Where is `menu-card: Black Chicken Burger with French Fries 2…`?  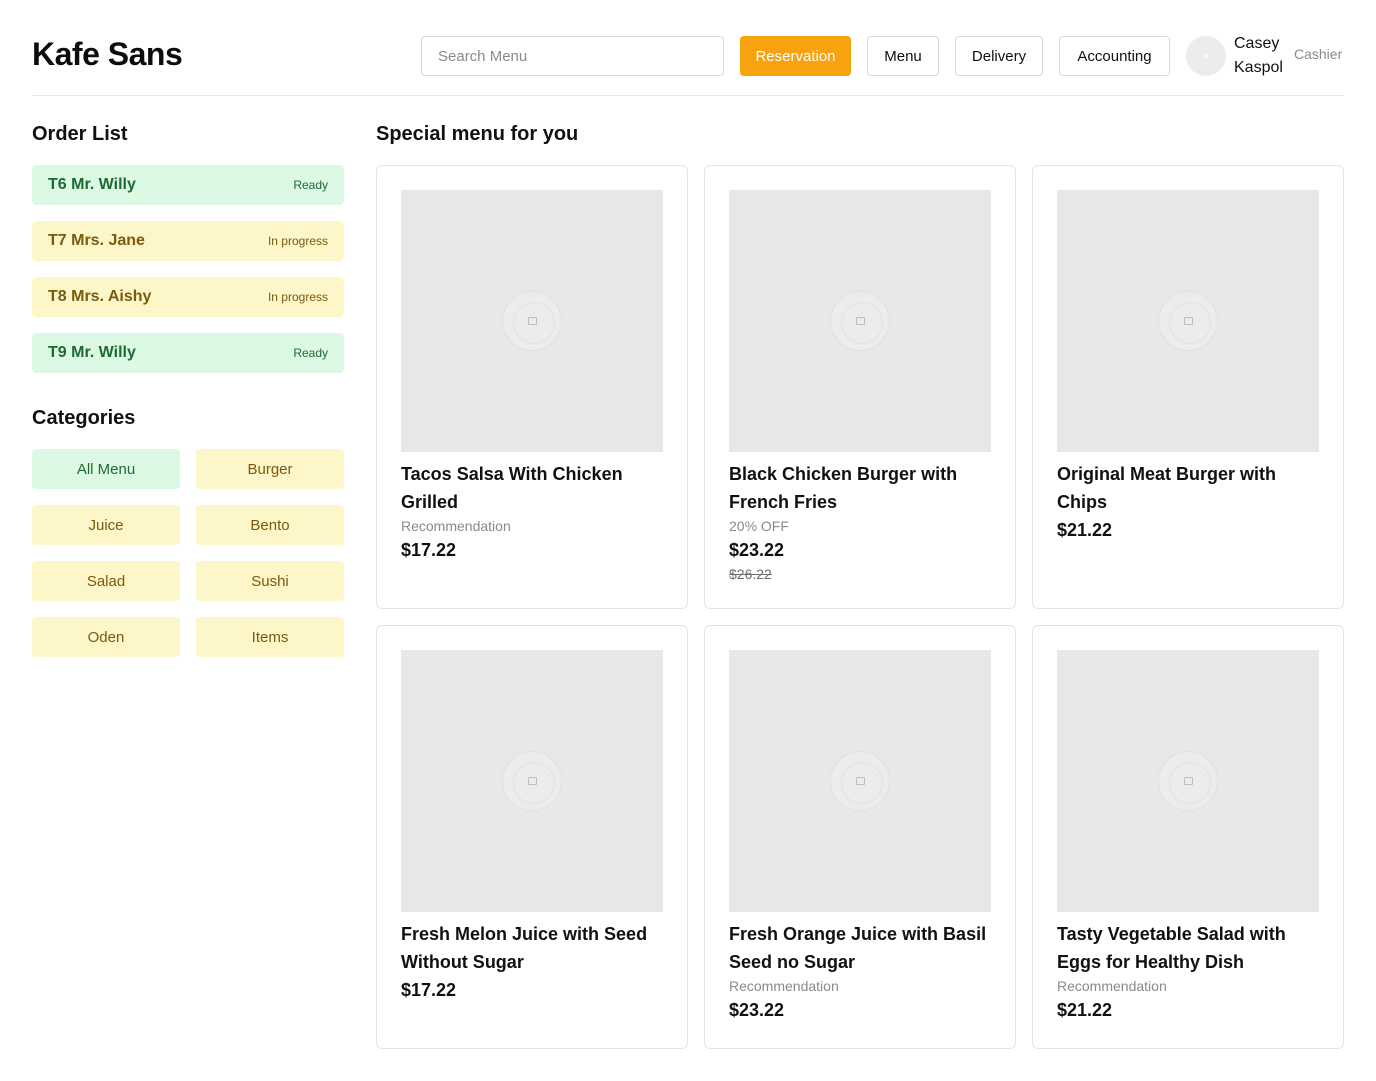
menu-card: Black Chicken Burger with French Fries 2… is located at coordinates (860, 387).